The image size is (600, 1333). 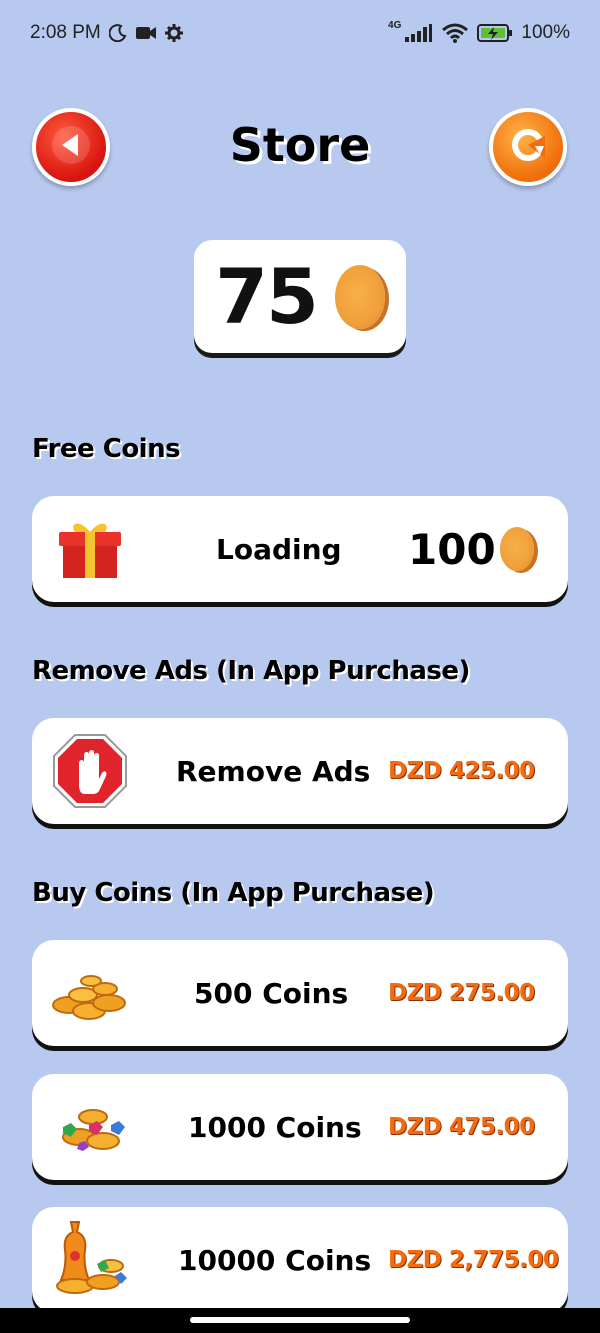 I want to click on video-camera-icon, so click(x=146, y=33).